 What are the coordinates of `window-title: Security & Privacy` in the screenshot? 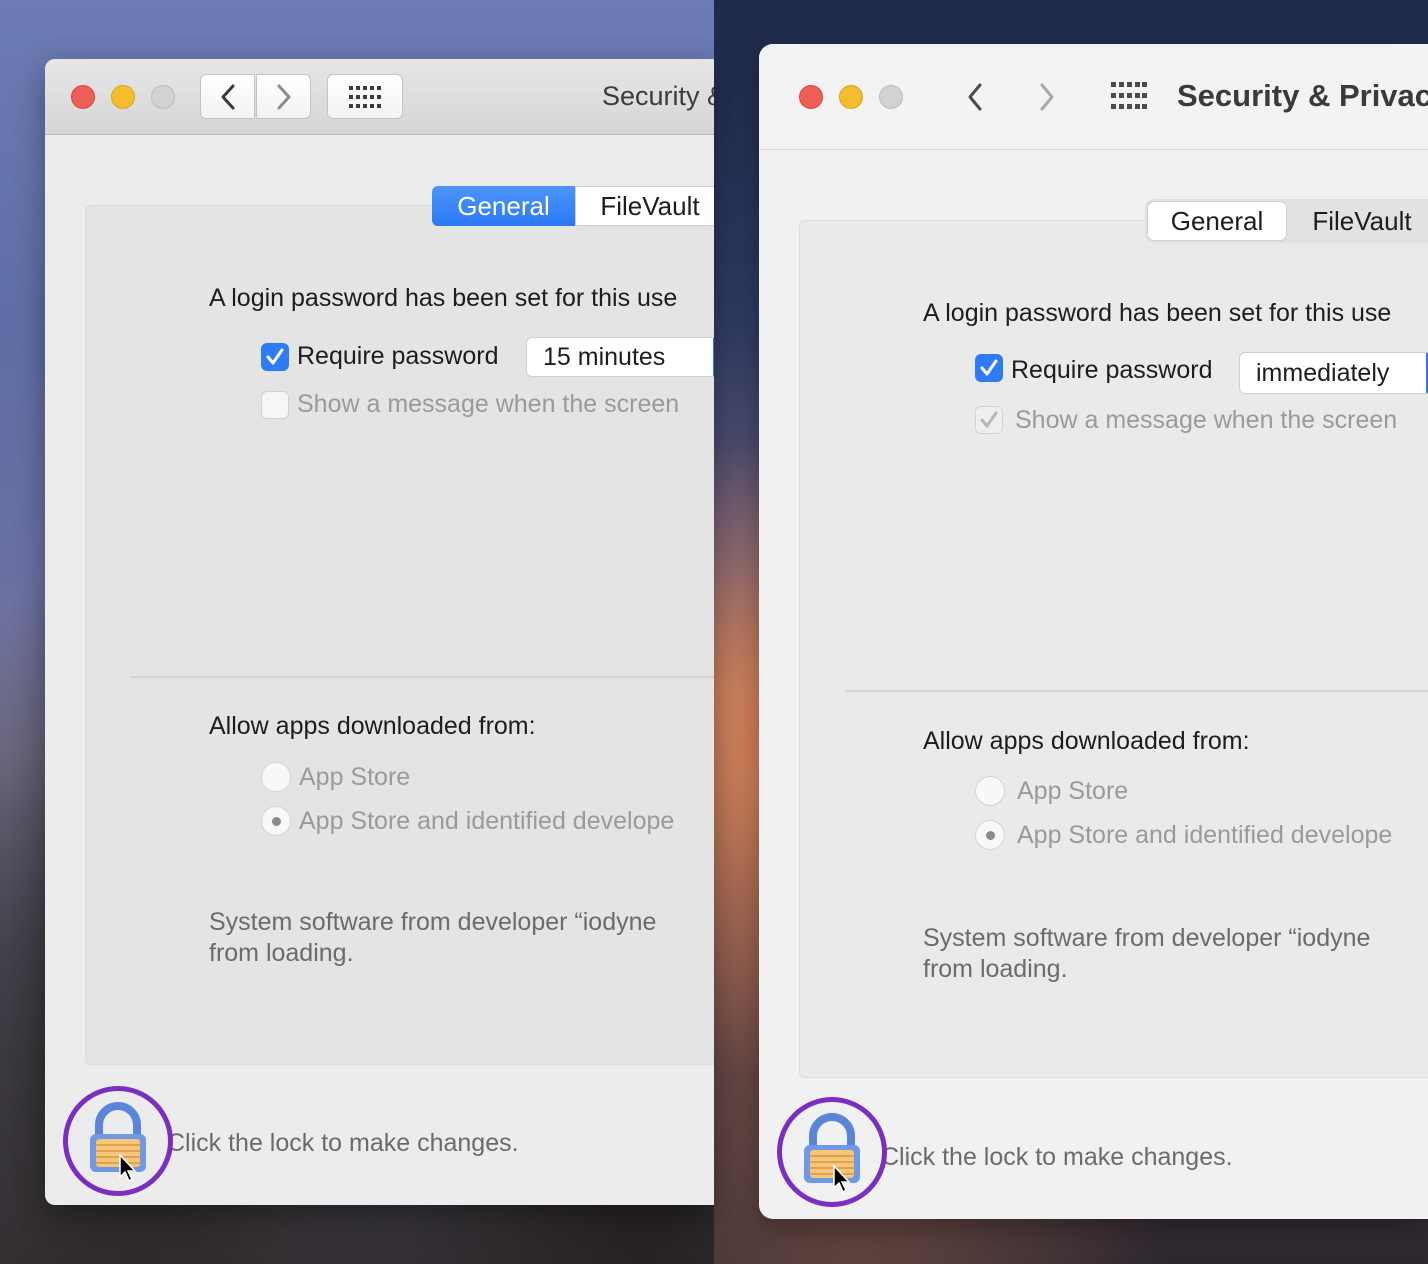 It's located at (1302, 95).